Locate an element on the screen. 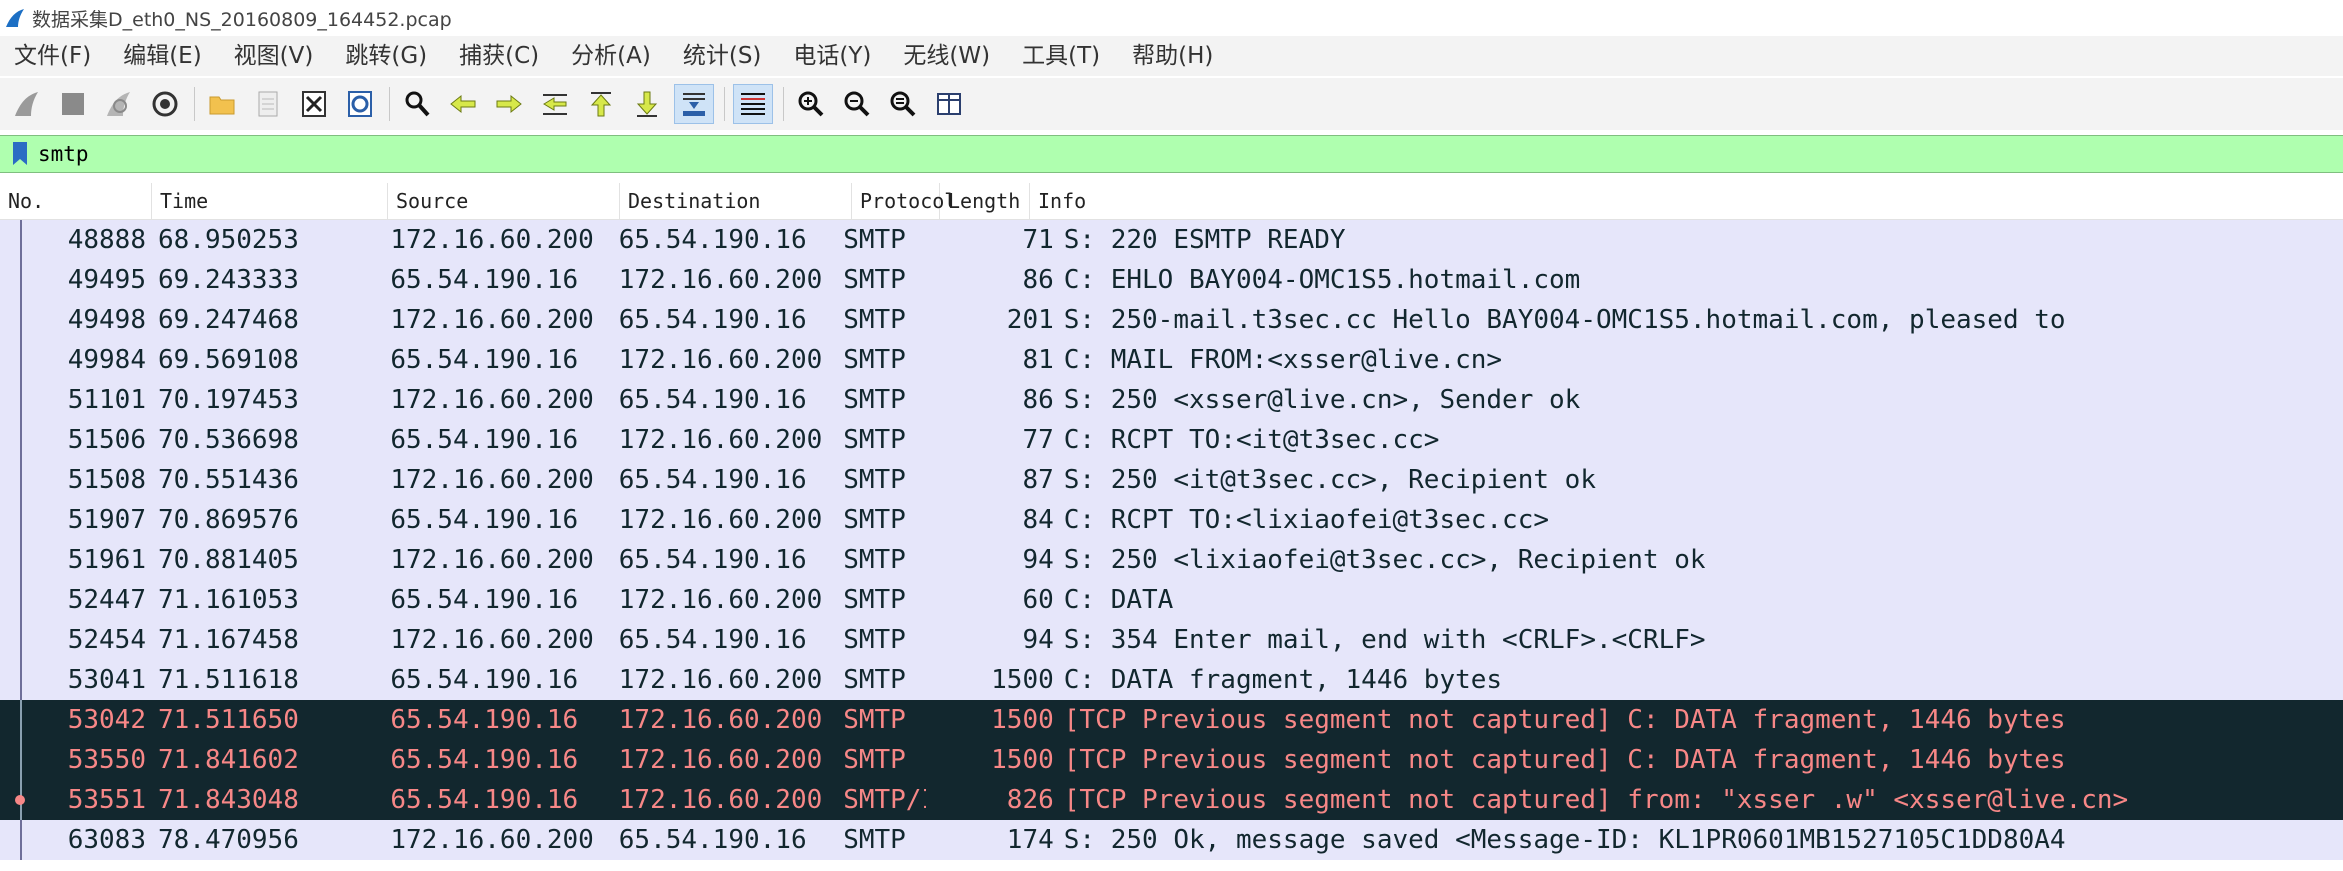  packet-time: 71.843048 is located at coordinates (228, 800).